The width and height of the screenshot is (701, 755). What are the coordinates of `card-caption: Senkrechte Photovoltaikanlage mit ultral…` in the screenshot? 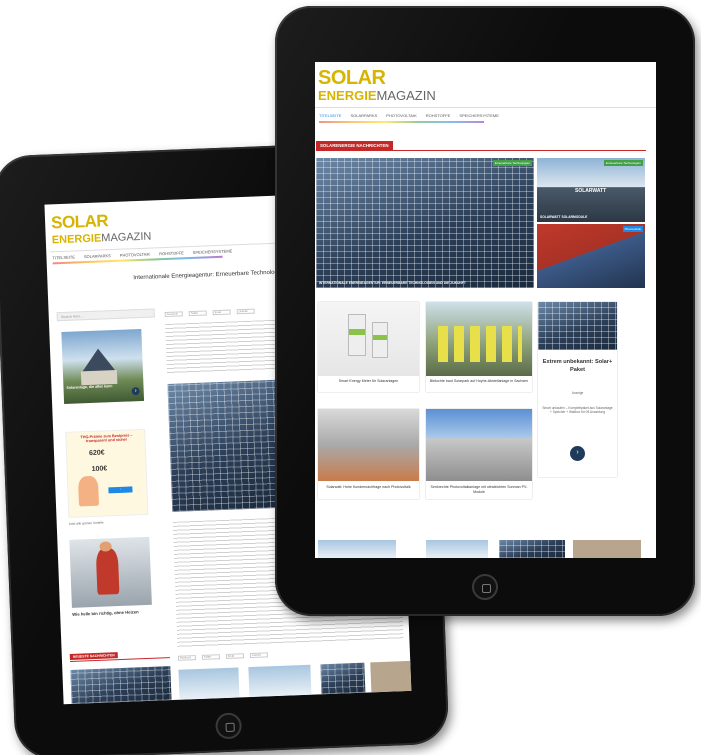 It's located at (479, 490).